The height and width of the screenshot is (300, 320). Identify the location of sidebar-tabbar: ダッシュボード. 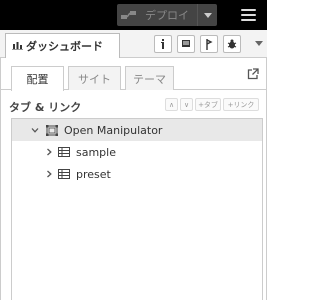
(133, 44).